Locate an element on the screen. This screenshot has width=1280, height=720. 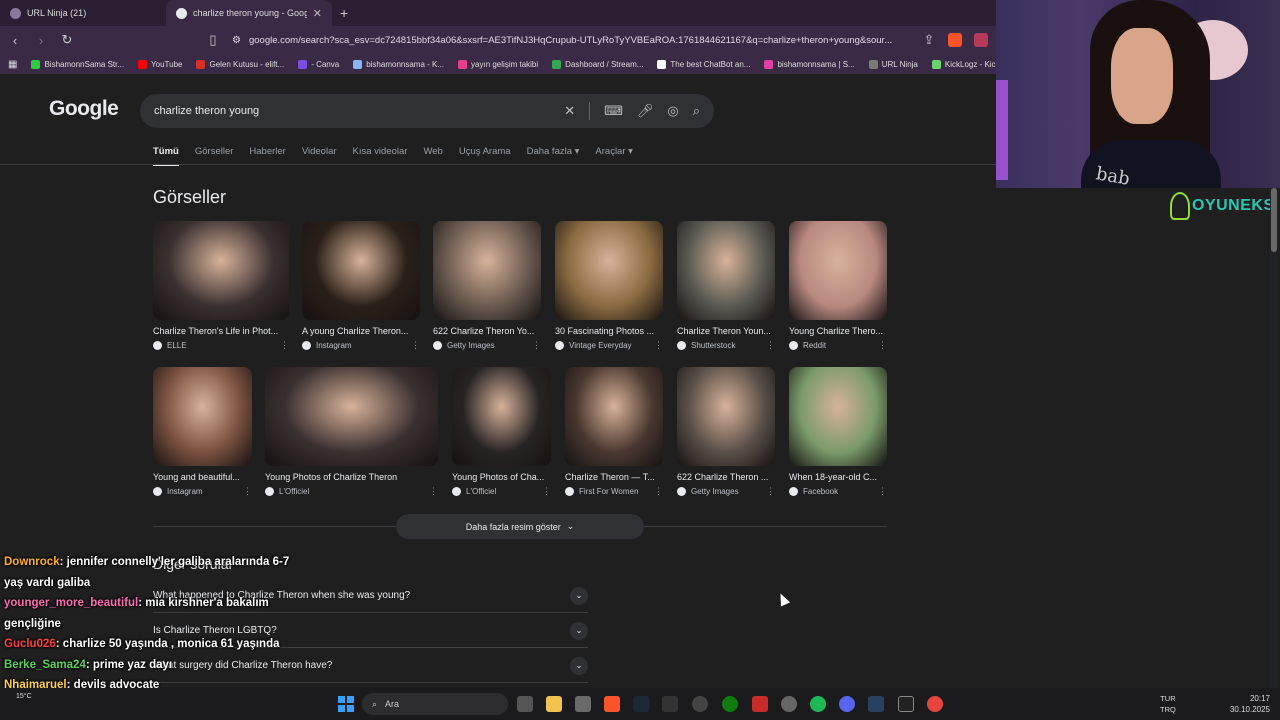
image-result-card: A young Charlize Theron... Instagram ⋮ is located at coordinates (361, 286).